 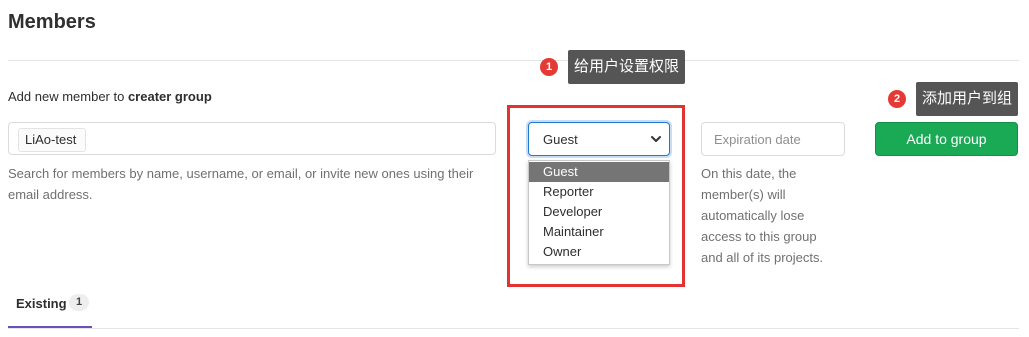 I want to click on add-member-label: Add new member to creater group, so click(x=110, y=96).